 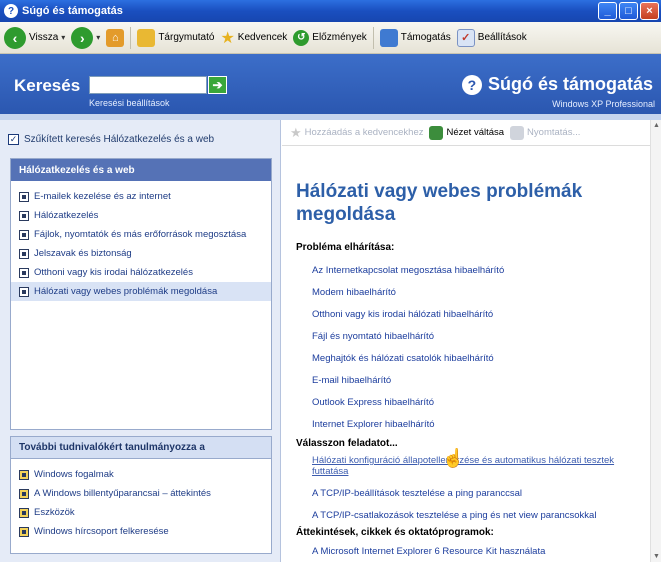 I want to click on history-button: ↺ Előzmények, so click(x=330, y=37).